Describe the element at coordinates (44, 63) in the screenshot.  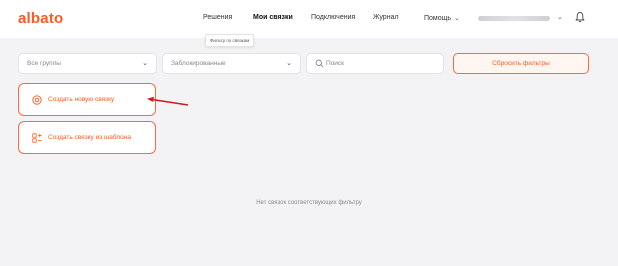
I see `groups-select-value: Все группы` at that location.